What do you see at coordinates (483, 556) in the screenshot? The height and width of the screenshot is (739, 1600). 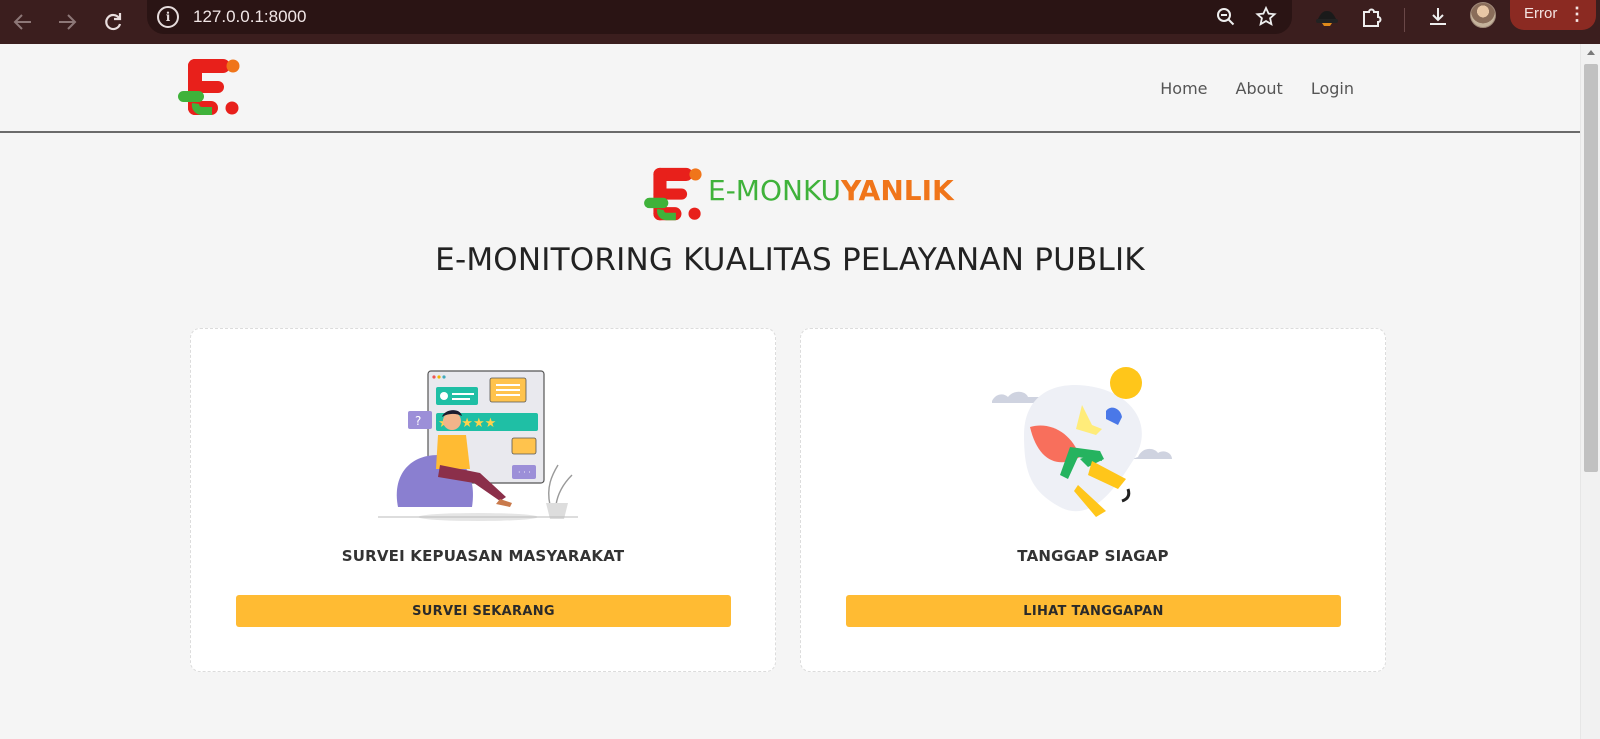 I see `survey-card-title: SURVEI KEPUASAN MASYARAKAT` at bounding box center [483, 556].